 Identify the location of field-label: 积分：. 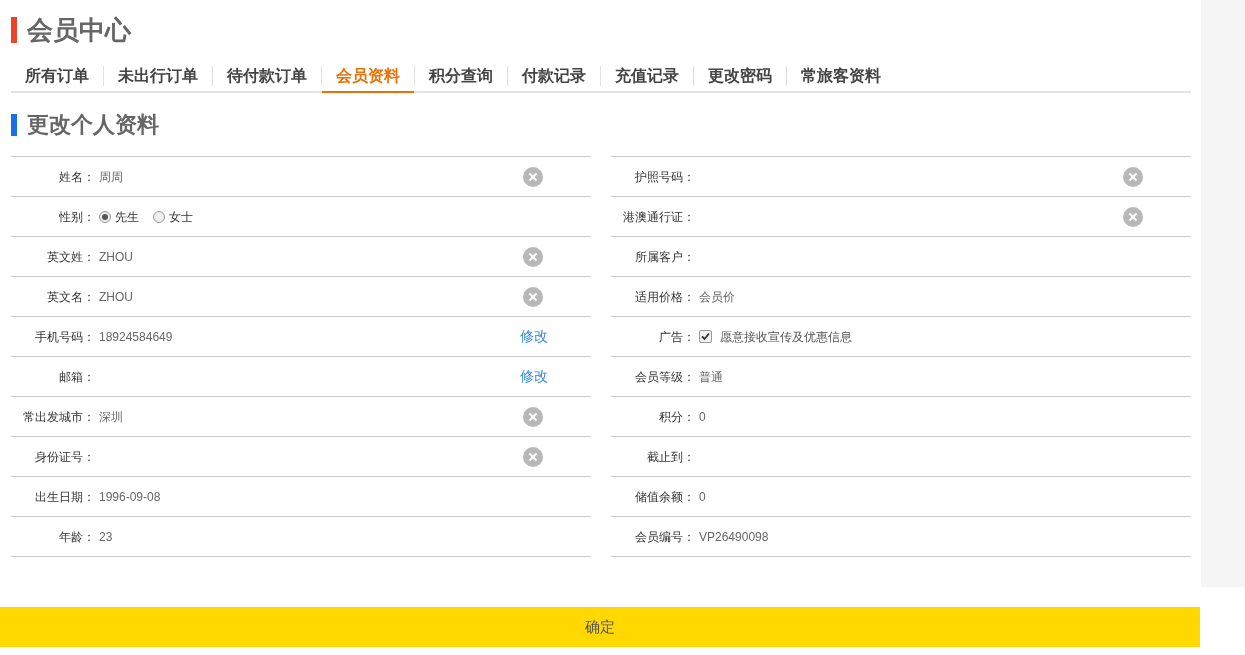
(676, 417).